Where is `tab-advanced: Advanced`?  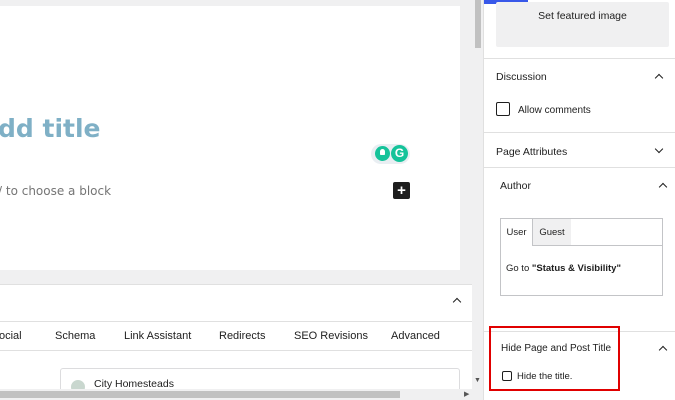
tab-advanced: Advanced is located at coordinates (415, 336).